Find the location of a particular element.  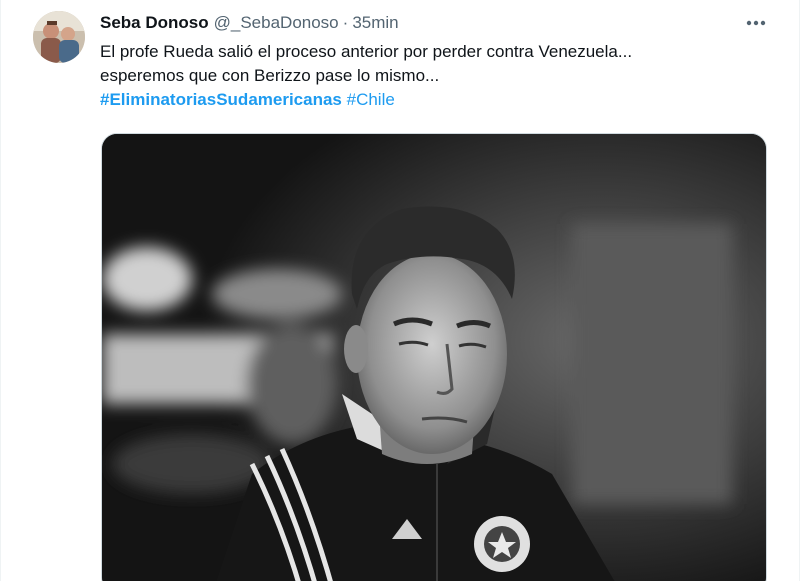

tweet-header: Seba Donoso @_SebaDonoso · 35min is located at coordinates (249, 23).